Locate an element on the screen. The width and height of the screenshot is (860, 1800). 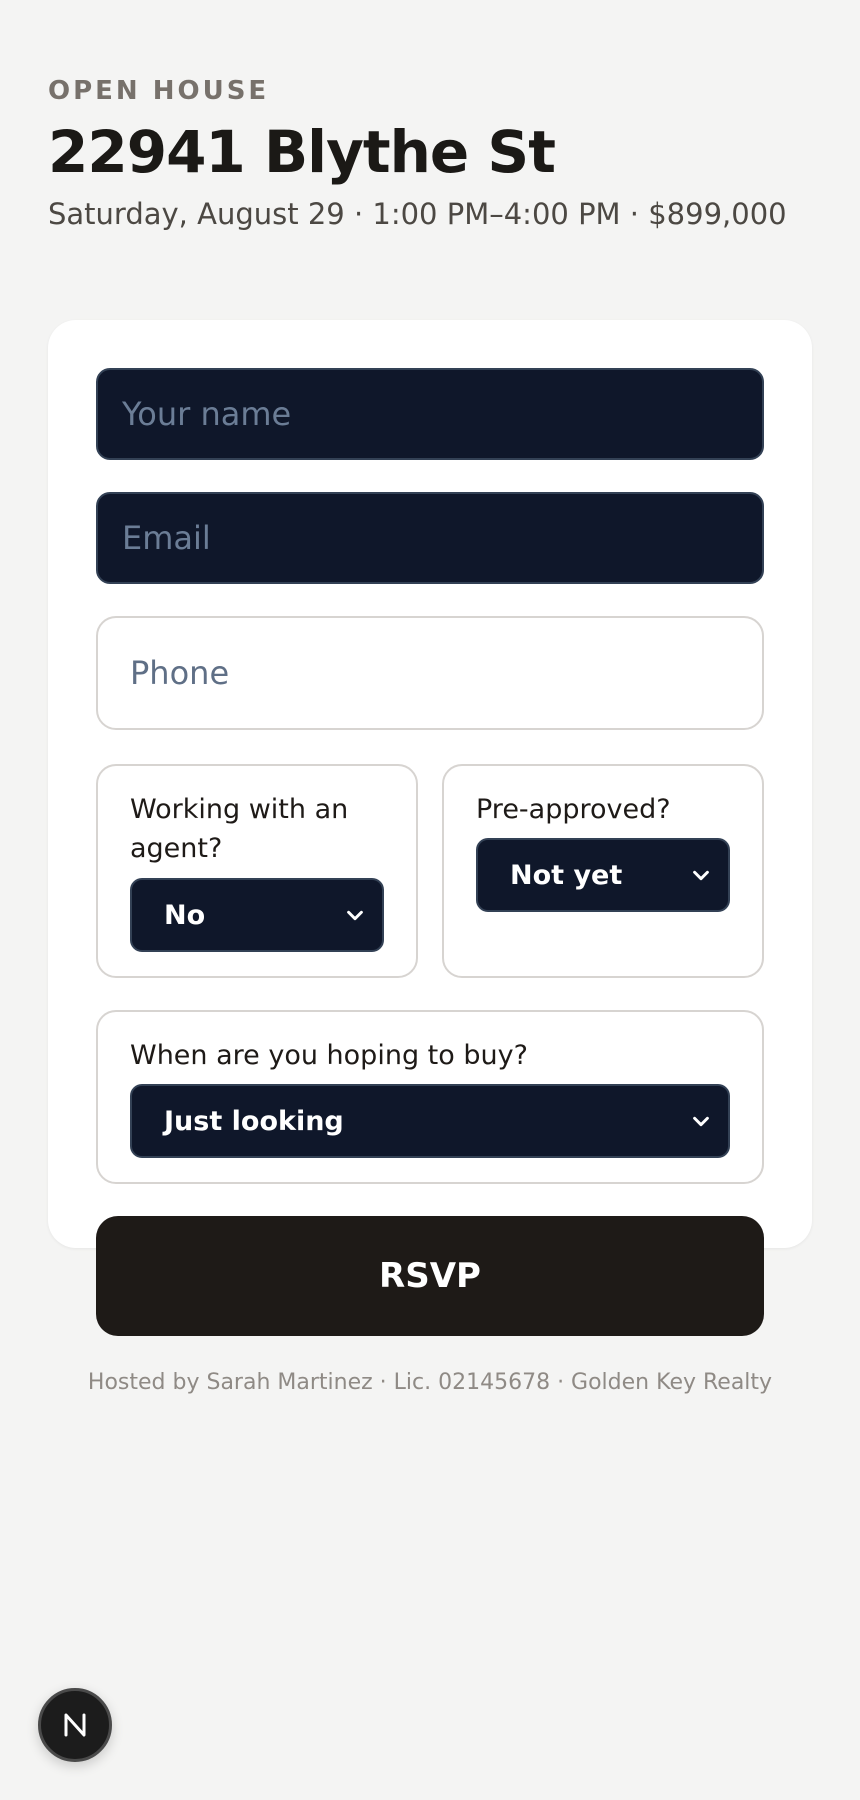
agent-select-value: No is located at coordinates (185, 915).